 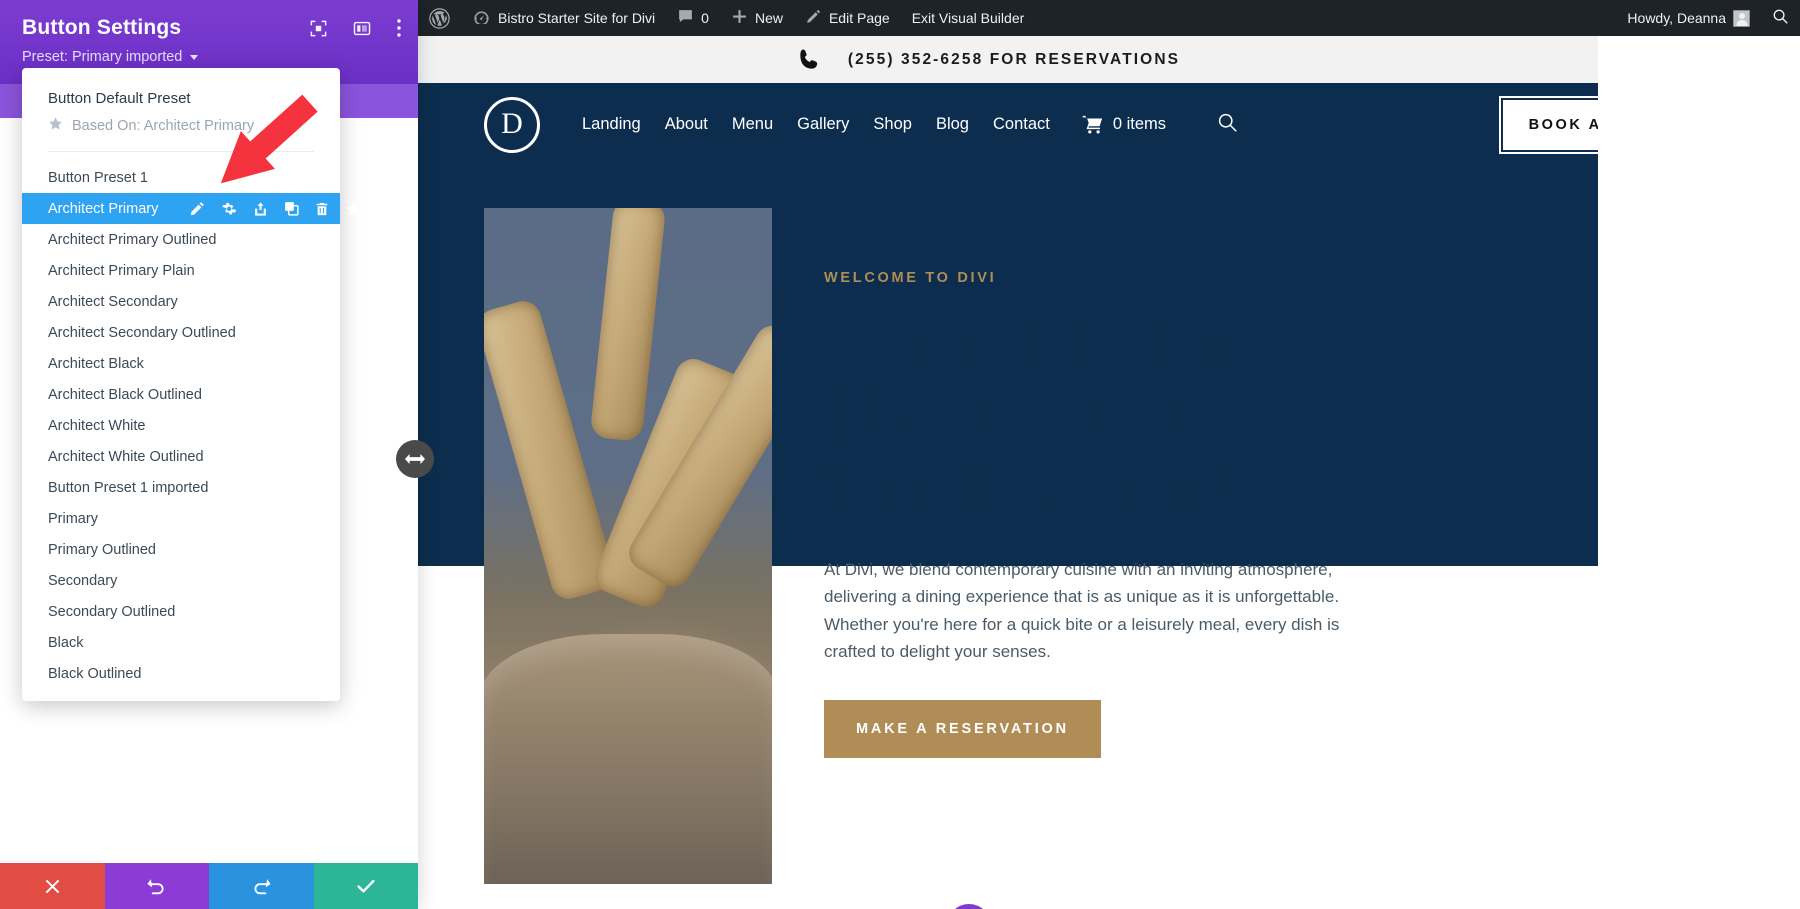 I want to click on kebab-menu-icon, so click(x=399, y=30).